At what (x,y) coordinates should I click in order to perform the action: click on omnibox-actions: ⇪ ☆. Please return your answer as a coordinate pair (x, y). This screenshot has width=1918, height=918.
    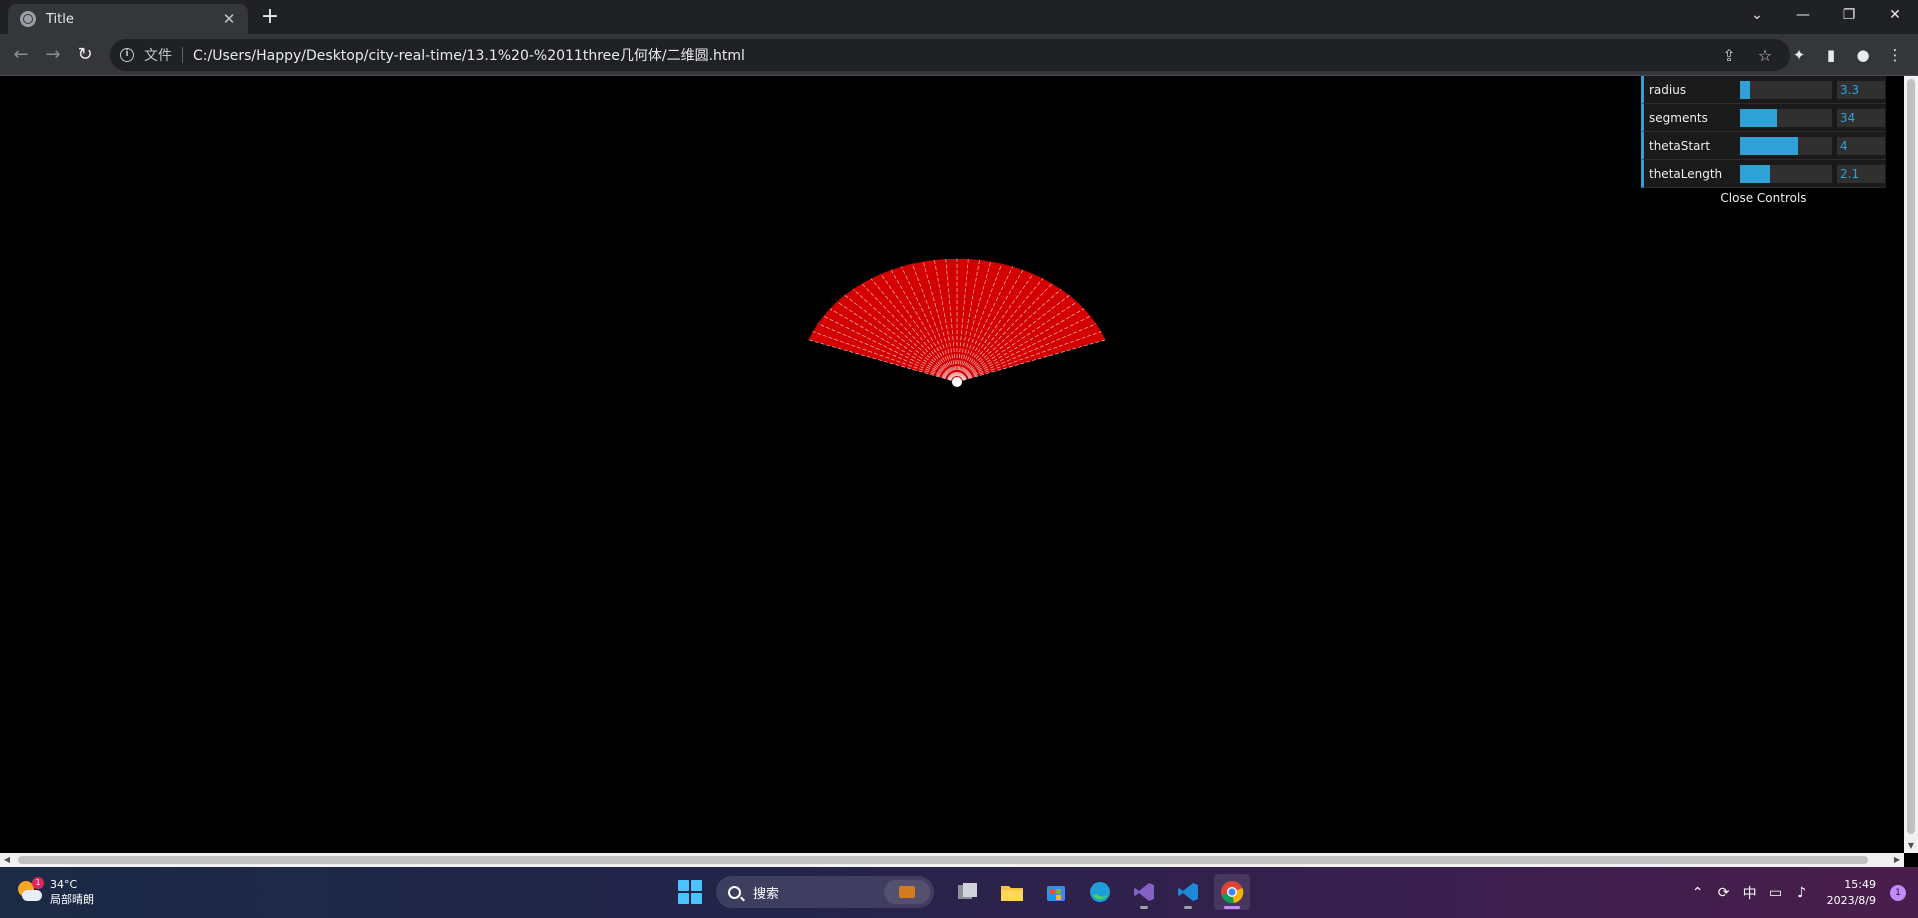
    Looking at the image, I should click on (1747, 55).